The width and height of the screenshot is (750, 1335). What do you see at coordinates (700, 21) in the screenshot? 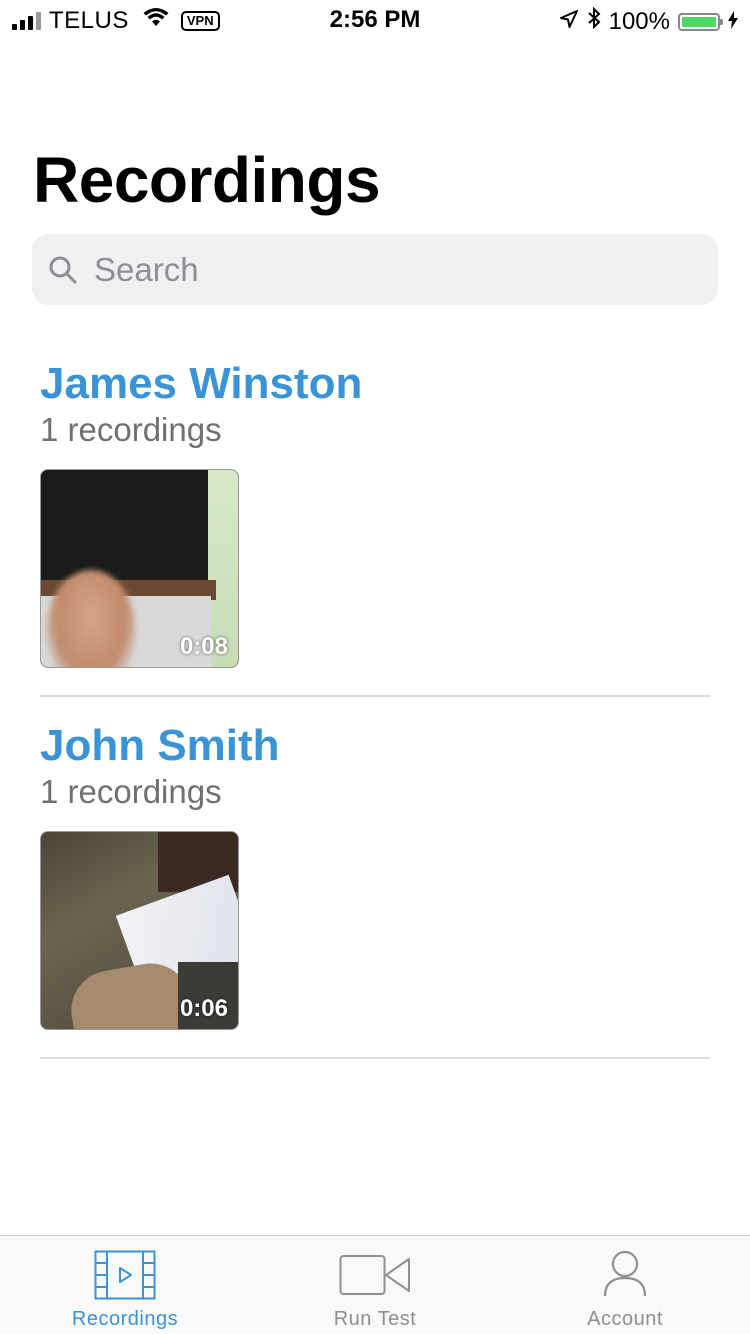
I see `battery-icon` at bounding box center [700, 21].